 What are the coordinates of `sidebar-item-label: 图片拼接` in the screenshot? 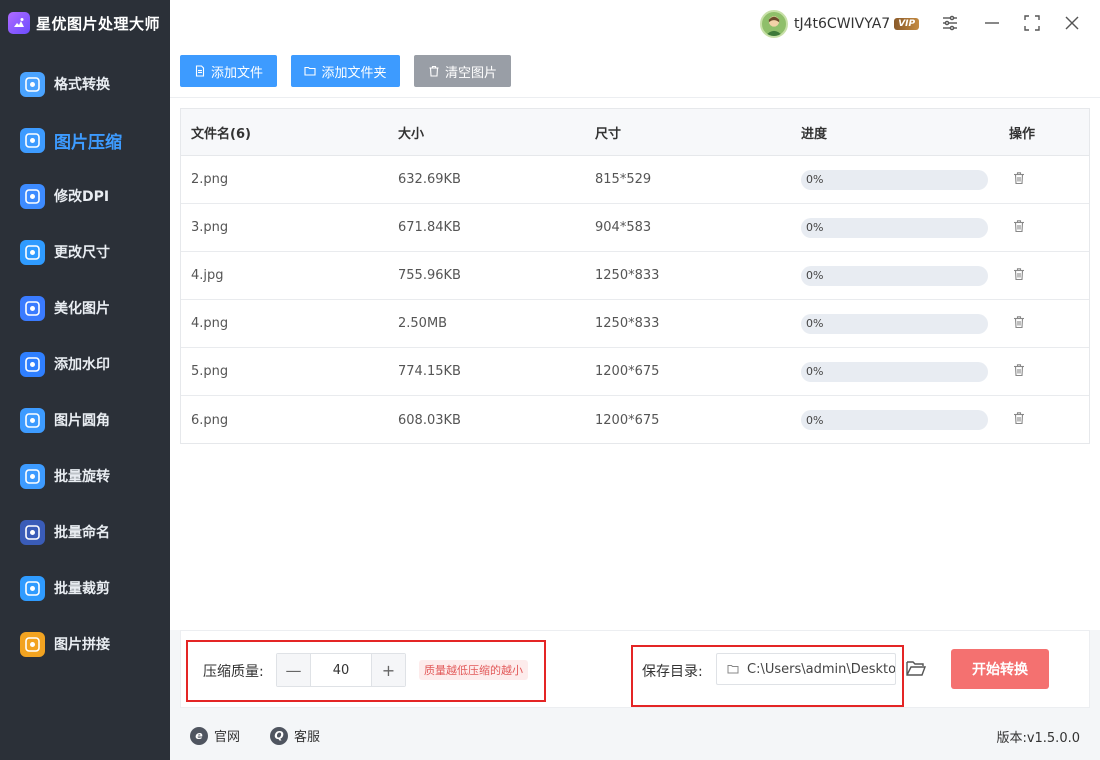 It's located at (82, 645).